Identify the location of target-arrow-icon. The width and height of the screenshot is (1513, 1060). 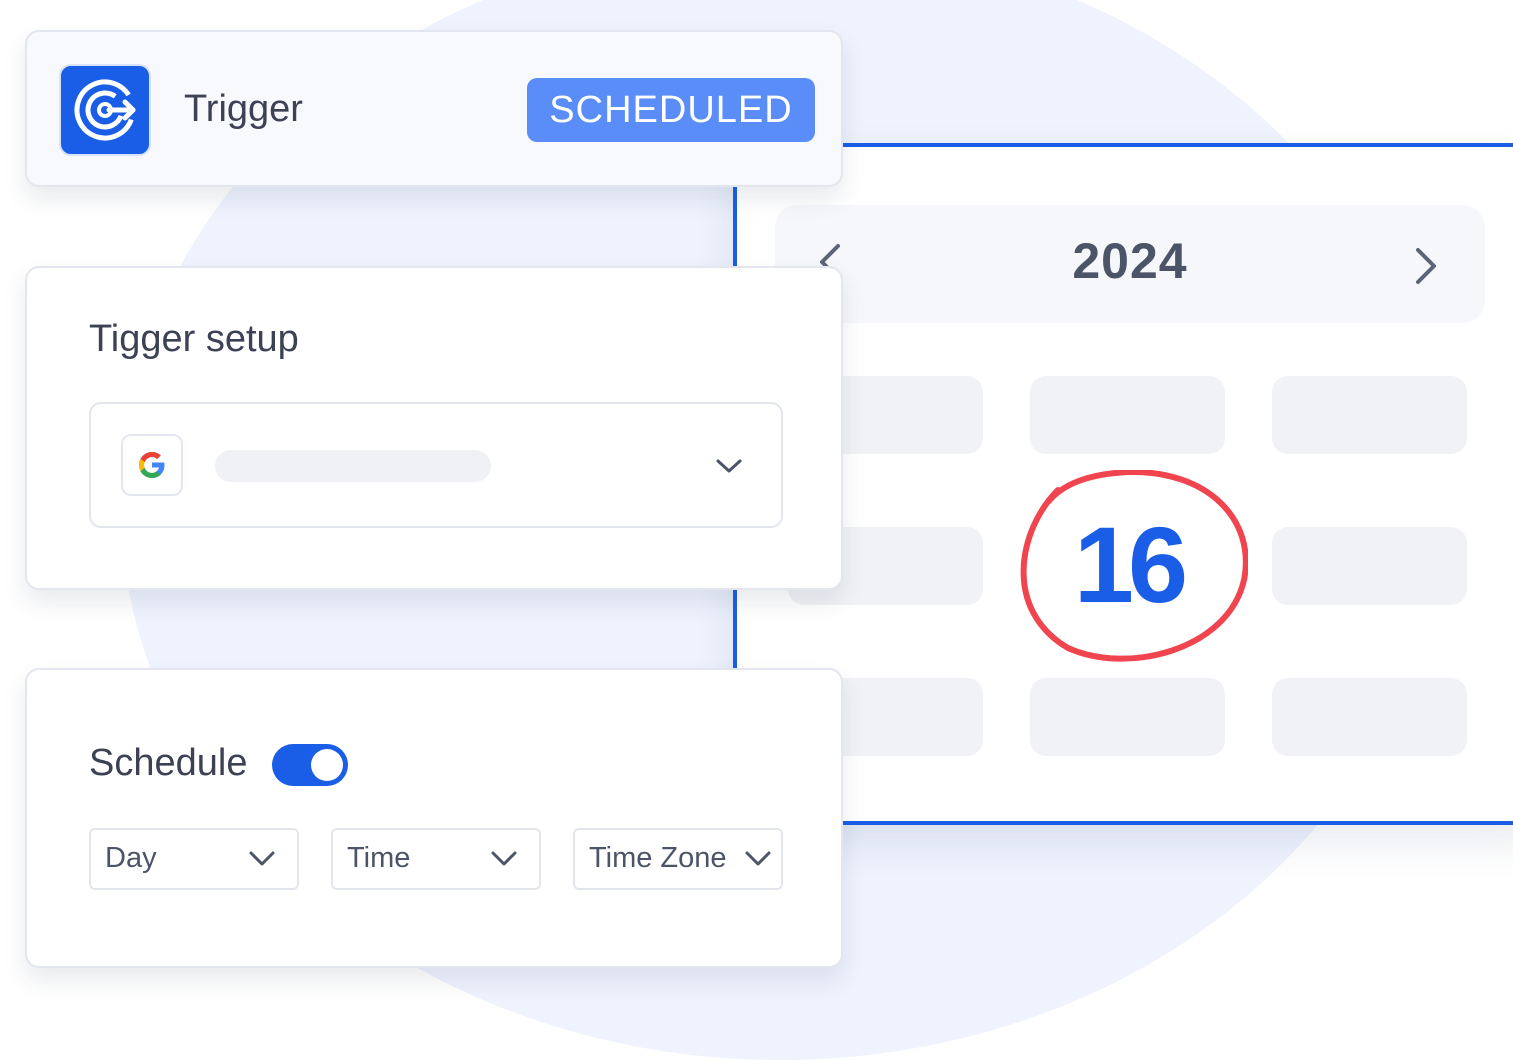
(105, 110).